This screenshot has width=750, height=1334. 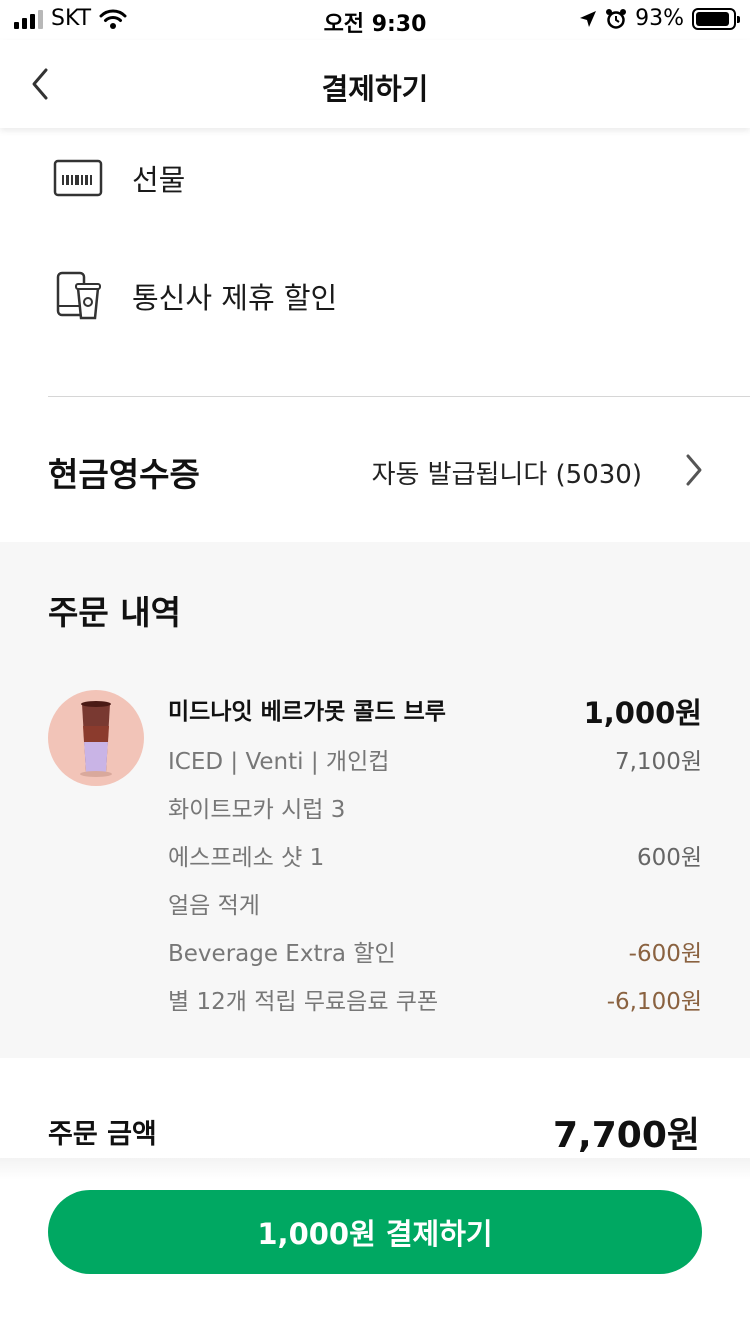 I want to click on drink-thumbnail, so click(x=96, y=738).